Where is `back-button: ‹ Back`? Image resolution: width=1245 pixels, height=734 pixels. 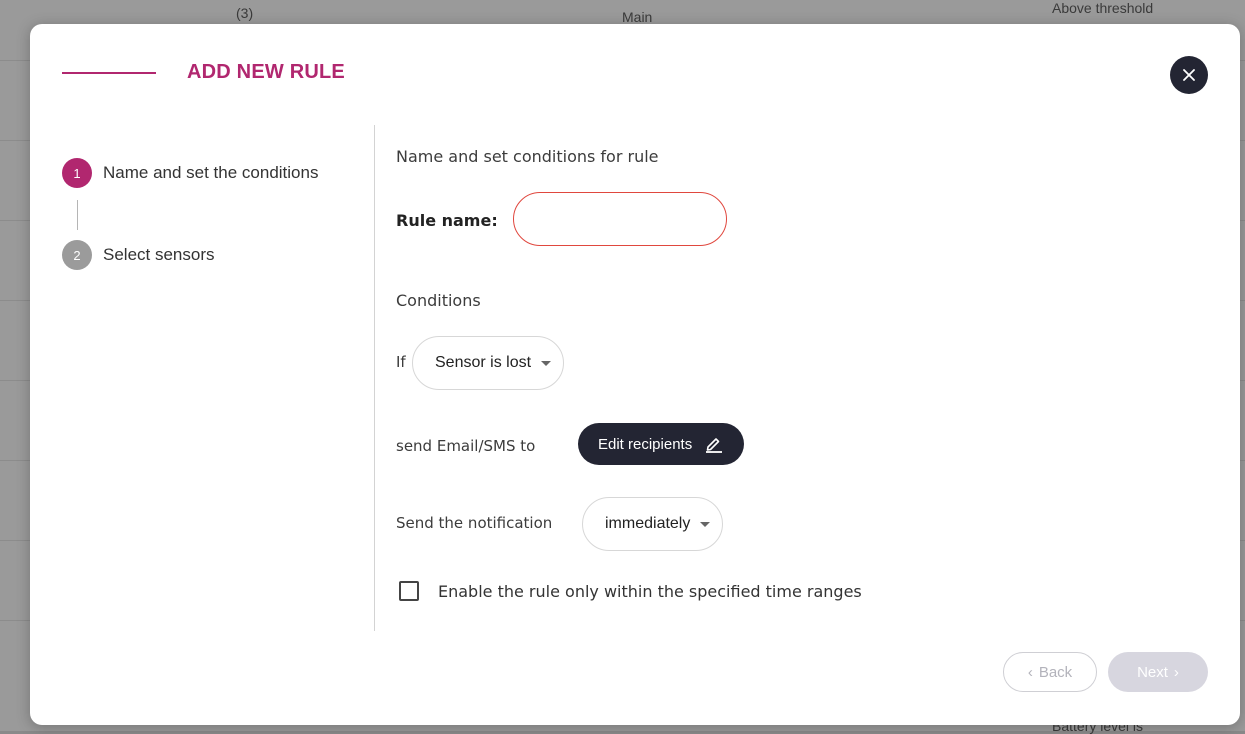 back-button: ‹ Back is located at coordinates (1050, 672).